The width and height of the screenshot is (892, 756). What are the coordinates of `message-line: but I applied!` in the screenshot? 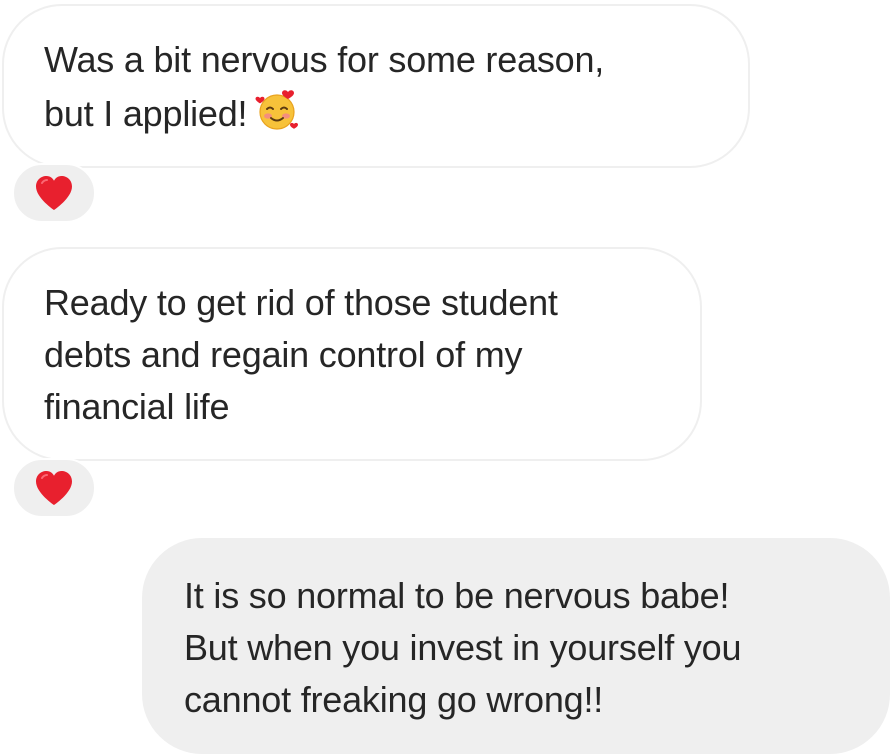 It's located at (146, 113).